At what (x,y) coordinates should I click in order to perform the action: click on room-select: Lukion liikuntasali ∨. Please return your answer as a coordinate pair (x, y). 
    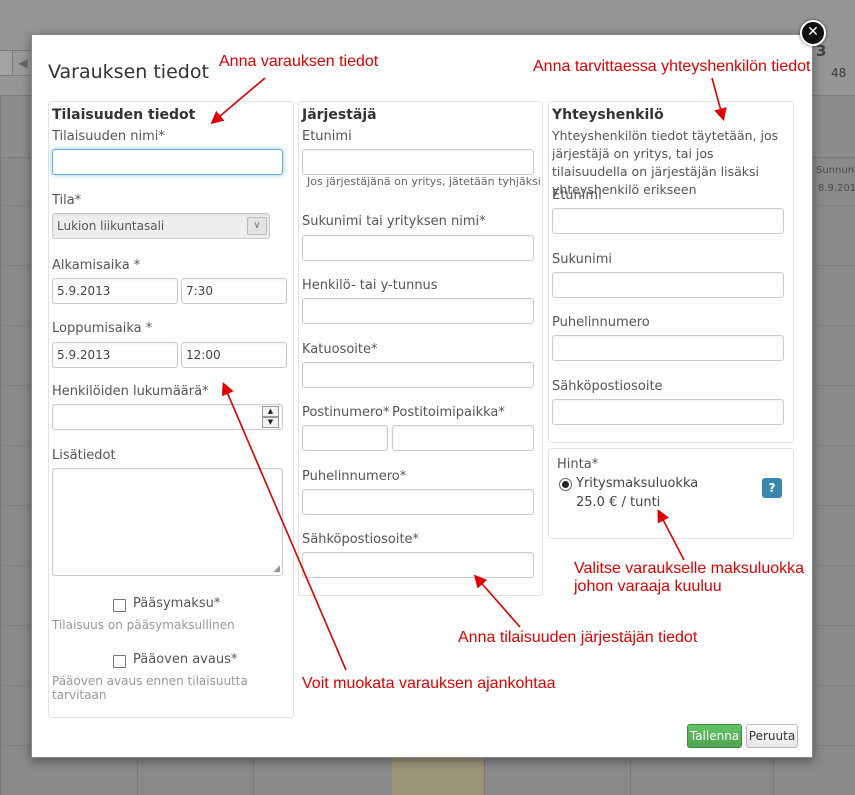
    Looking at the image, I should click on (161, 226).